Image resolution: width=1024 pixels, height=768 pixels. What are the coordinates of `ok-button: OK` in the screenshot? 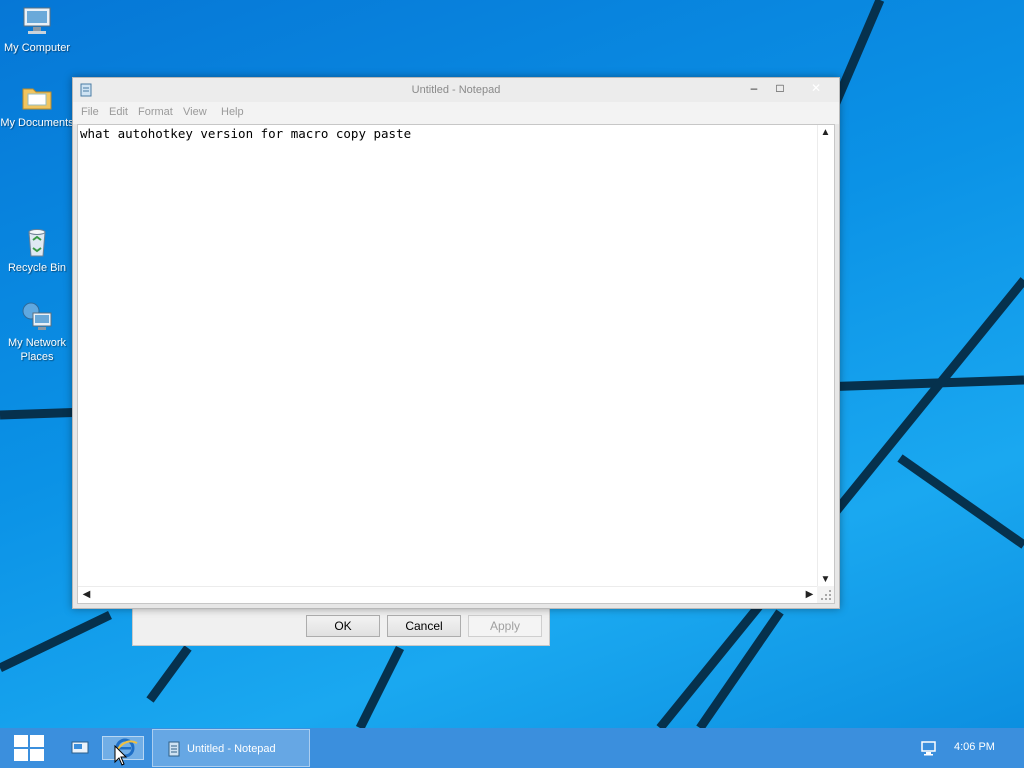 It's located at (343, 626).